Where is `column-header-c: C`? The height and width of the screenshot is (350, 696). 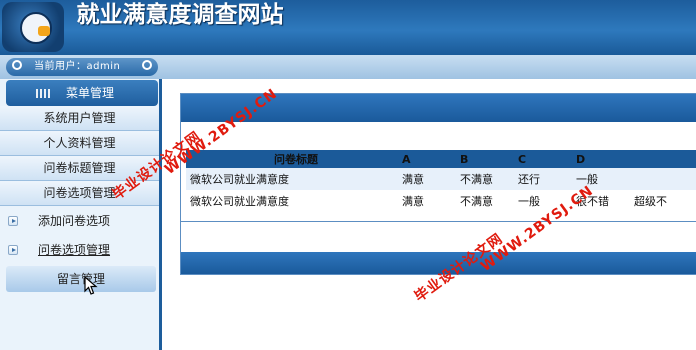
column-header-c: C is located at coordinates (547, 159).